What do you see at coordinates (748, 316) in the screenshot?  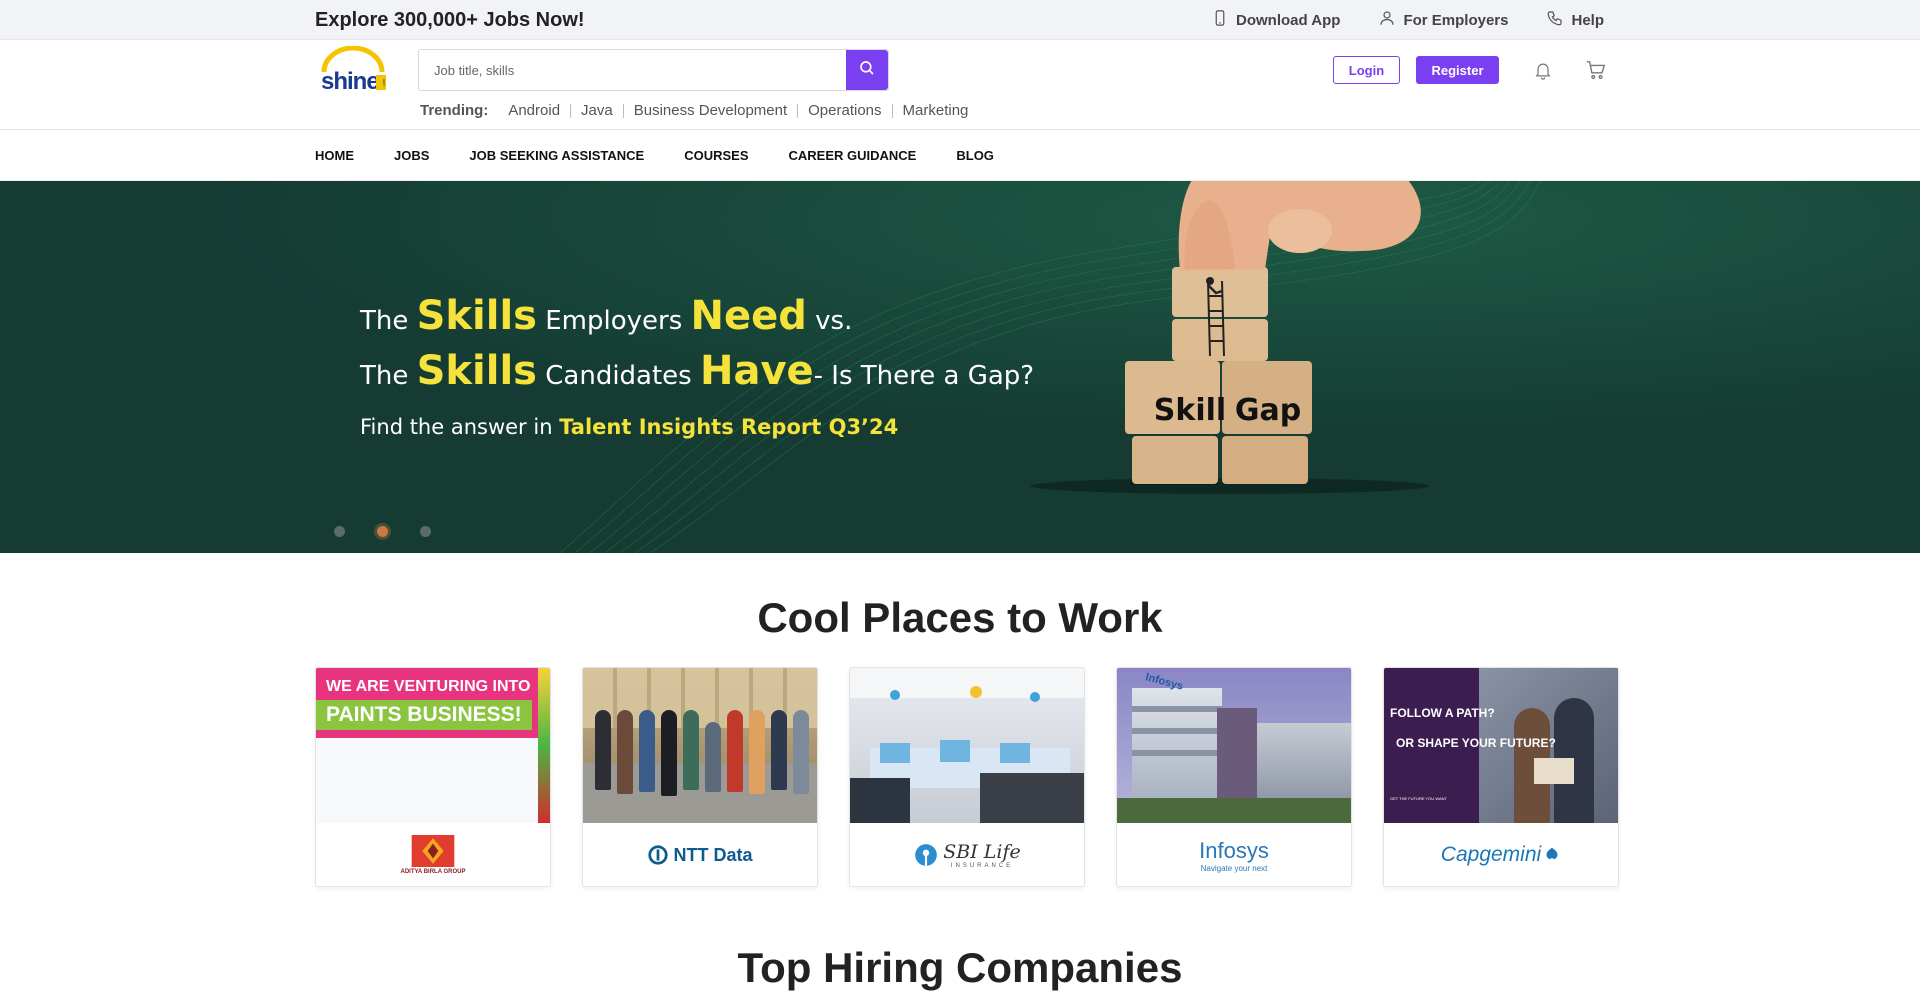 I see `banner-line1-highlight: Need` at bounding box center [748, 316].